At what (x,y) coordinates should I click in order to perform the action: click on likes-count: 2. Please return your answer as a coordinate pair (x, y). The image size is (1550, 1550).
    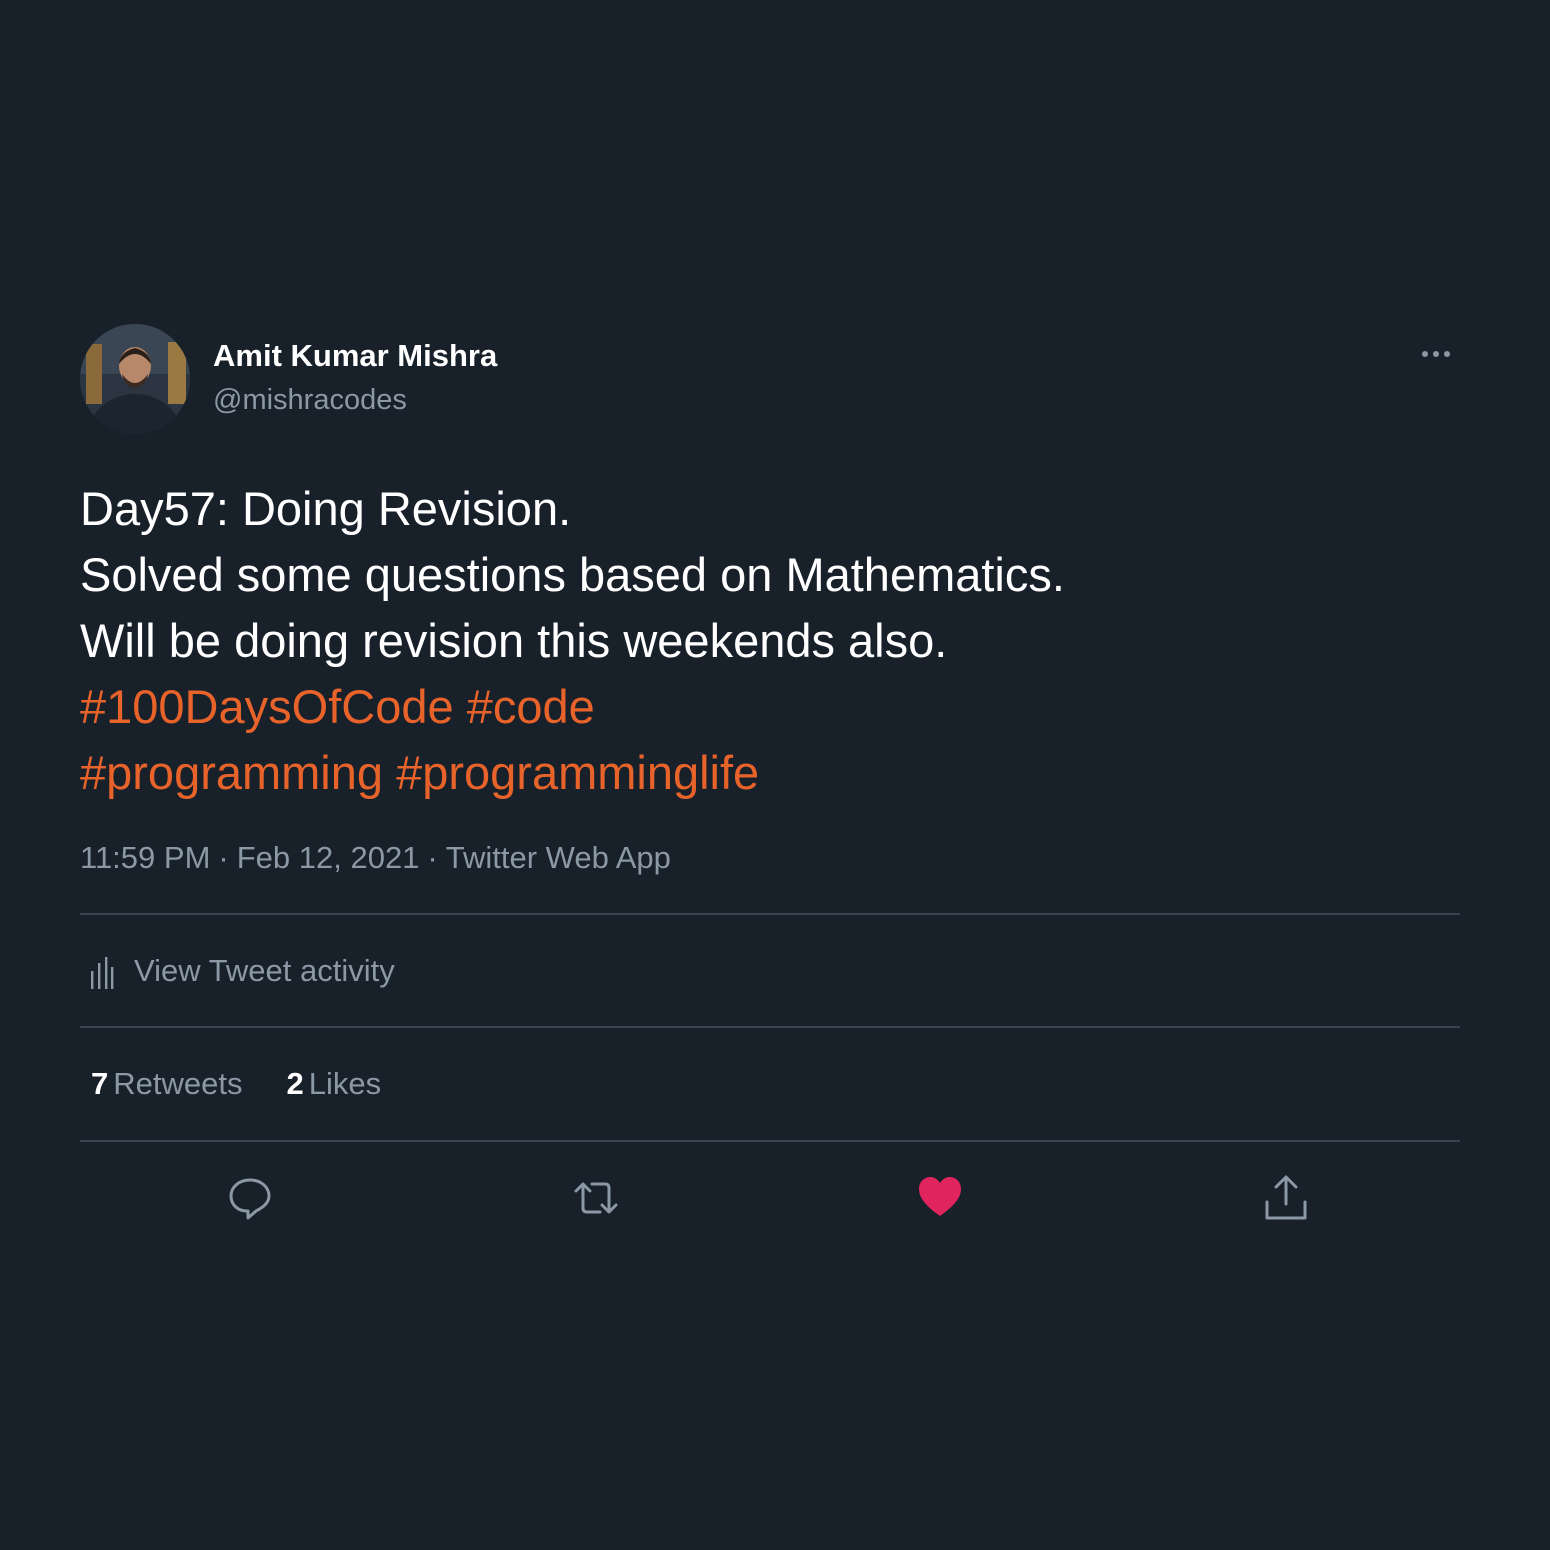
    Looking at the image, I should click on (295, 1083).